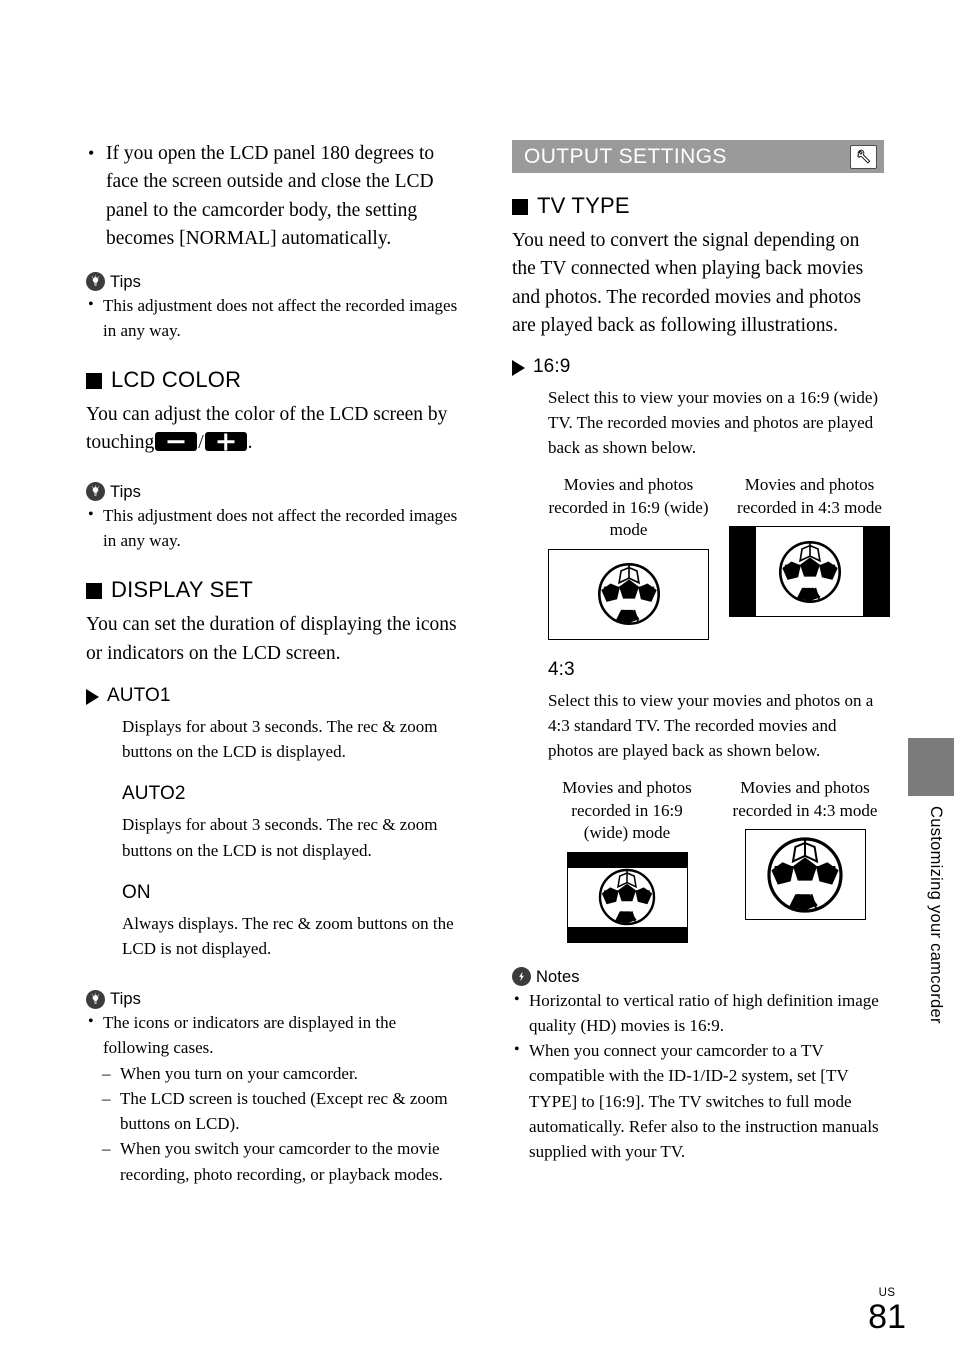  What do you see at coordinates (225, 442) in the screenshot?
I see `plus-key-icon` at bounding box center [225, 442].